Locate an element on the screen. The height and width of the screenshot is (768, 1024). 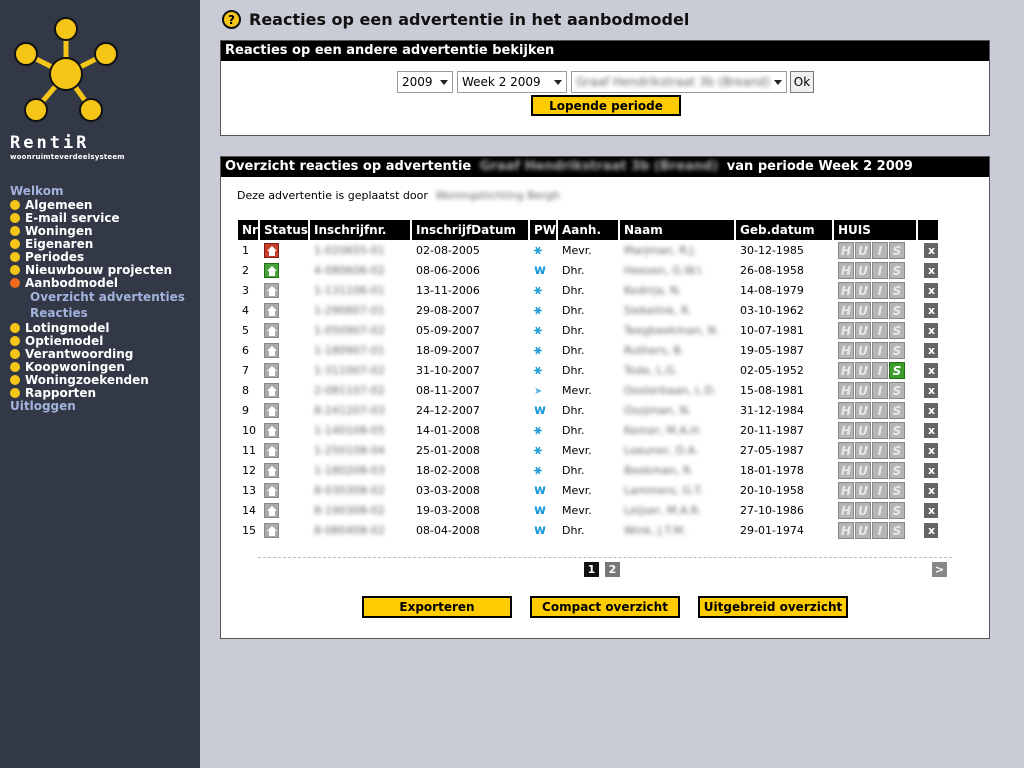
sidebar-item-rapporten: Rapporten is located at coordinates (103, 393).